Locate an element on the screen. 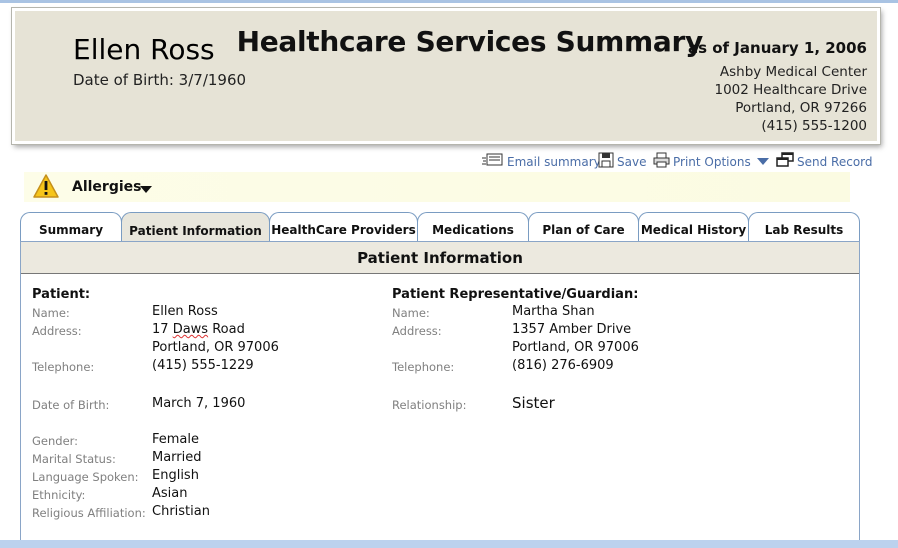 The image size is (898, 548). guardian-telephone-value: (816) 276-6909 is located at coordinates (563, 365).